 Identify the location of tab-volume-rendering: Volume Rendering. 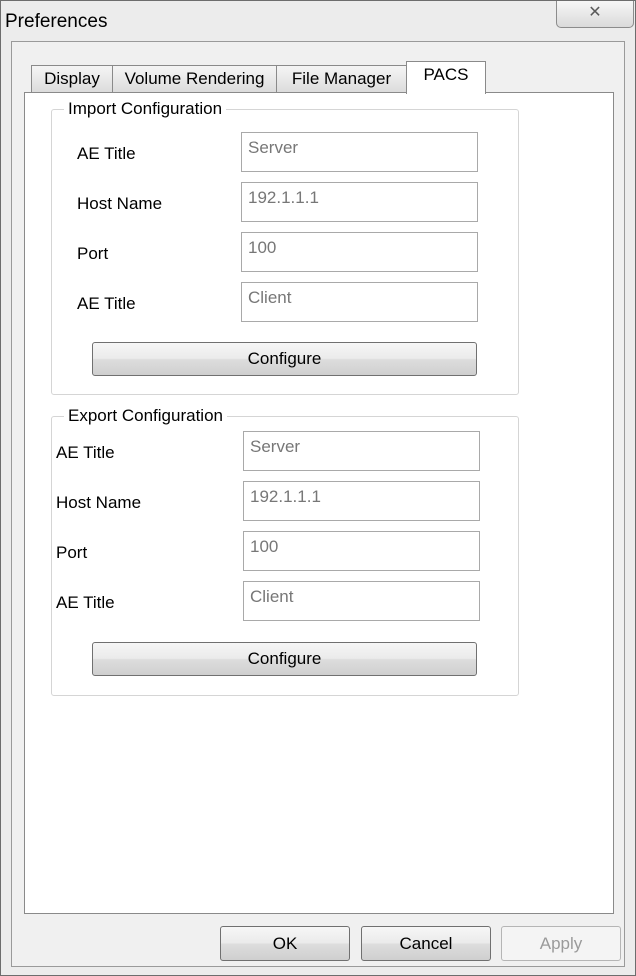
(194, 78).